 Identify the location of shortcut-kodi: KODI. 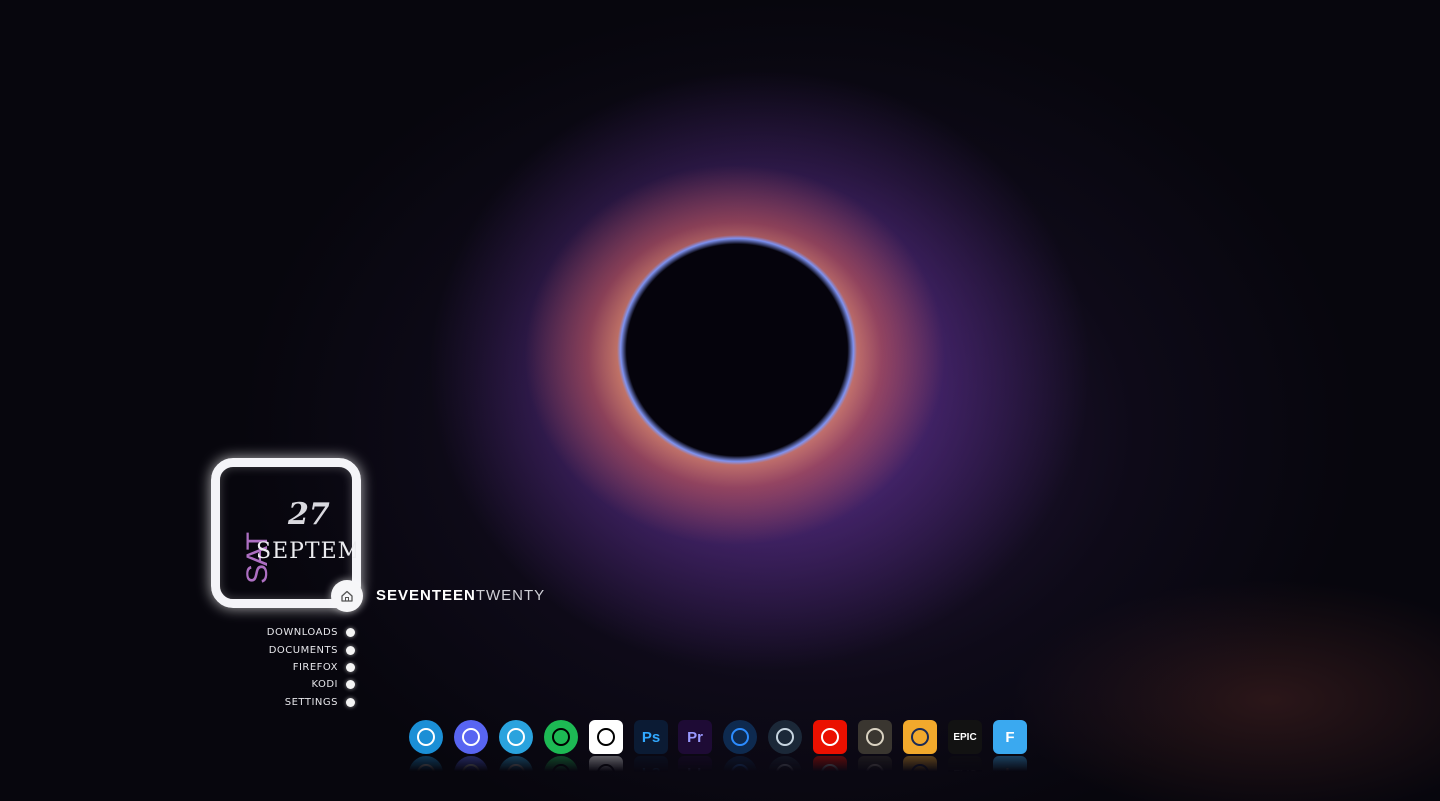
(292, 684).